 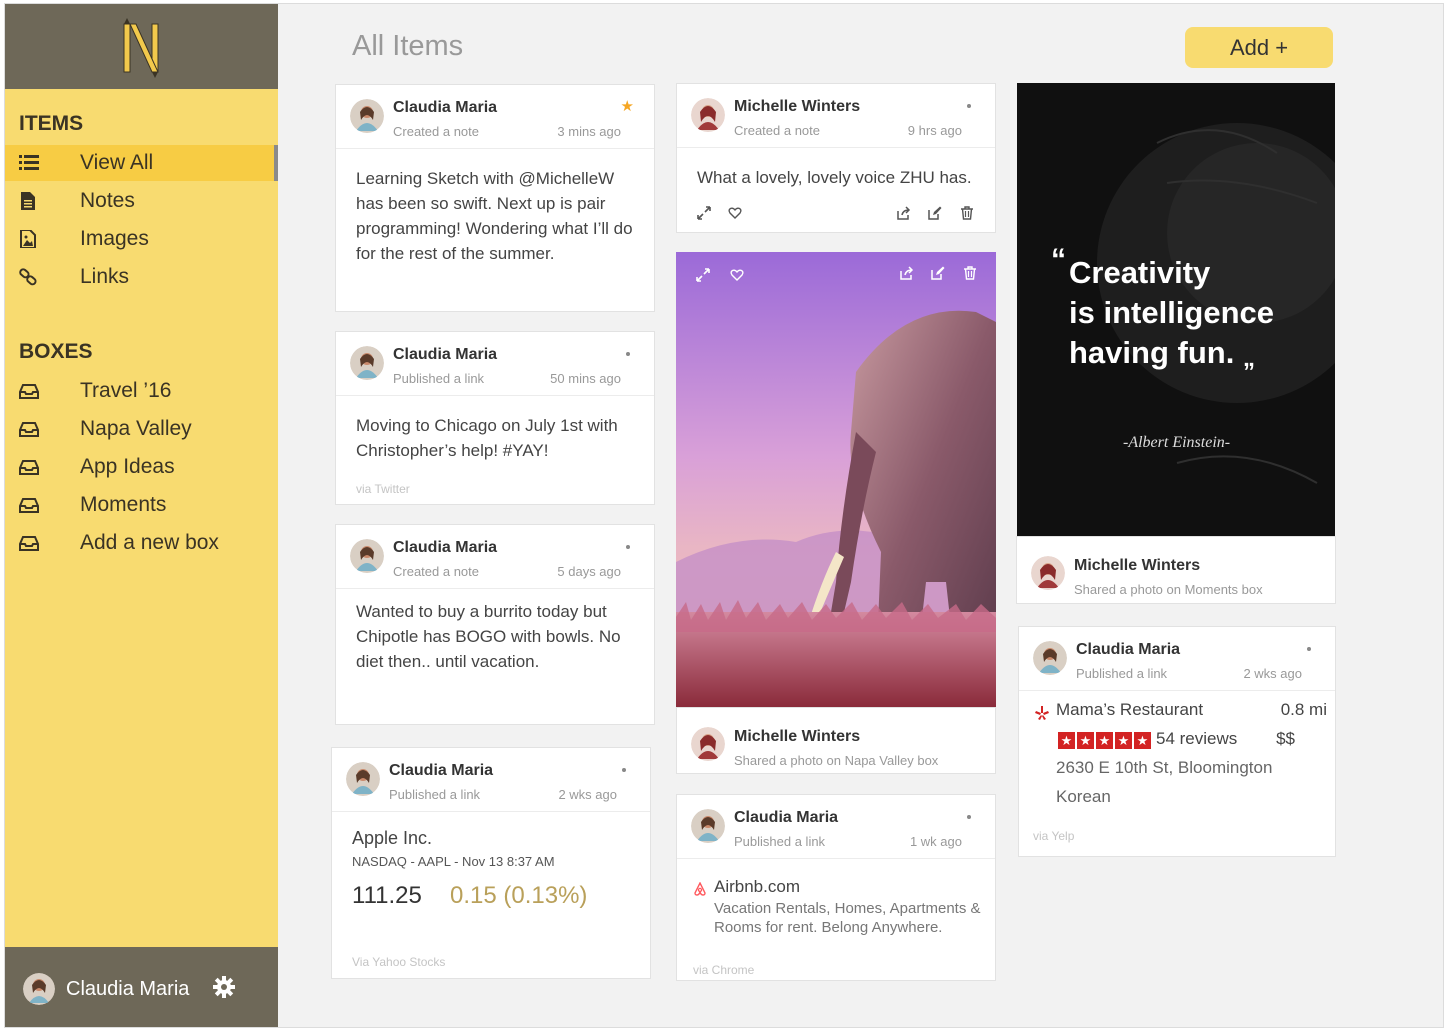 I want to click on stock-name: Apple Inc., so click(x=392, y=838).